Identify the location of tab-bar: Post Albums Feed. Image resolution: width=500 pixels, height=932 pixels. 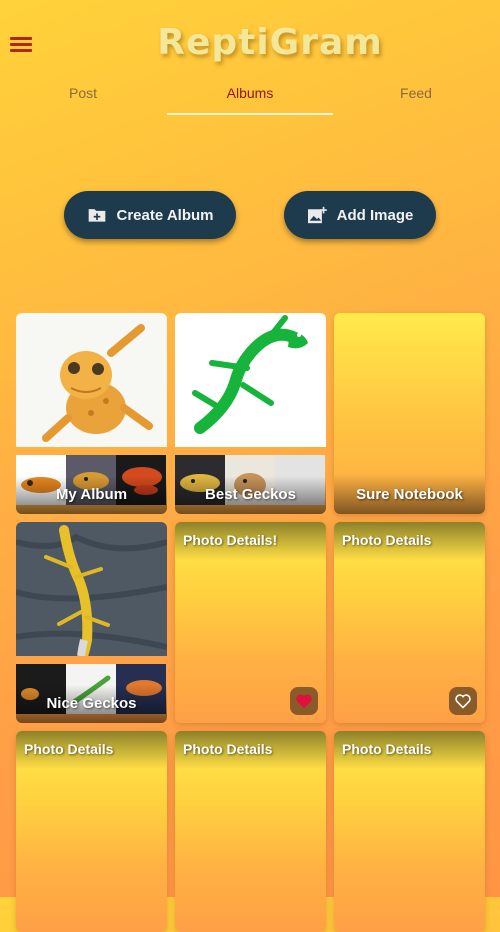
(250, 98).